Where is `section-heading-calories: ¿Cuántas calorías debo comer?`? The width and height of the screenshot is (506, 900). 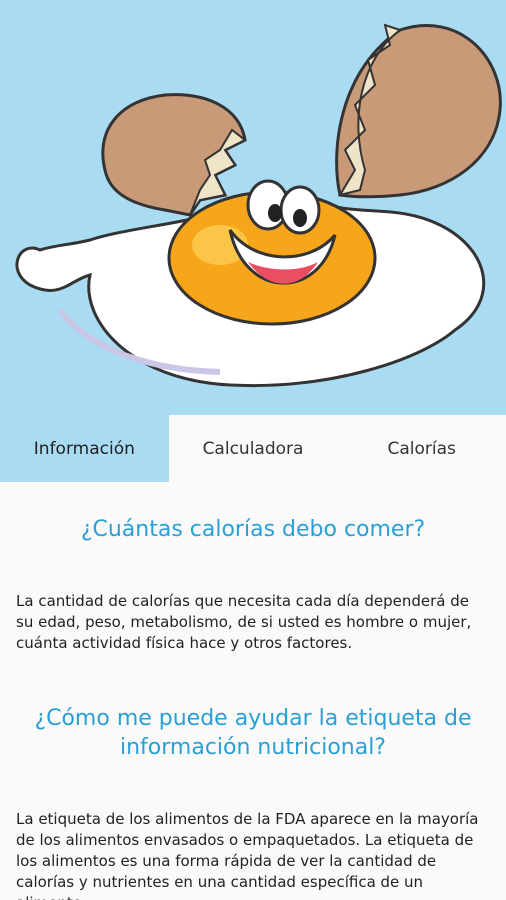 section-heading-calories: ¿Cuántas calorías debo comer? is located at coordinates (253, 529).